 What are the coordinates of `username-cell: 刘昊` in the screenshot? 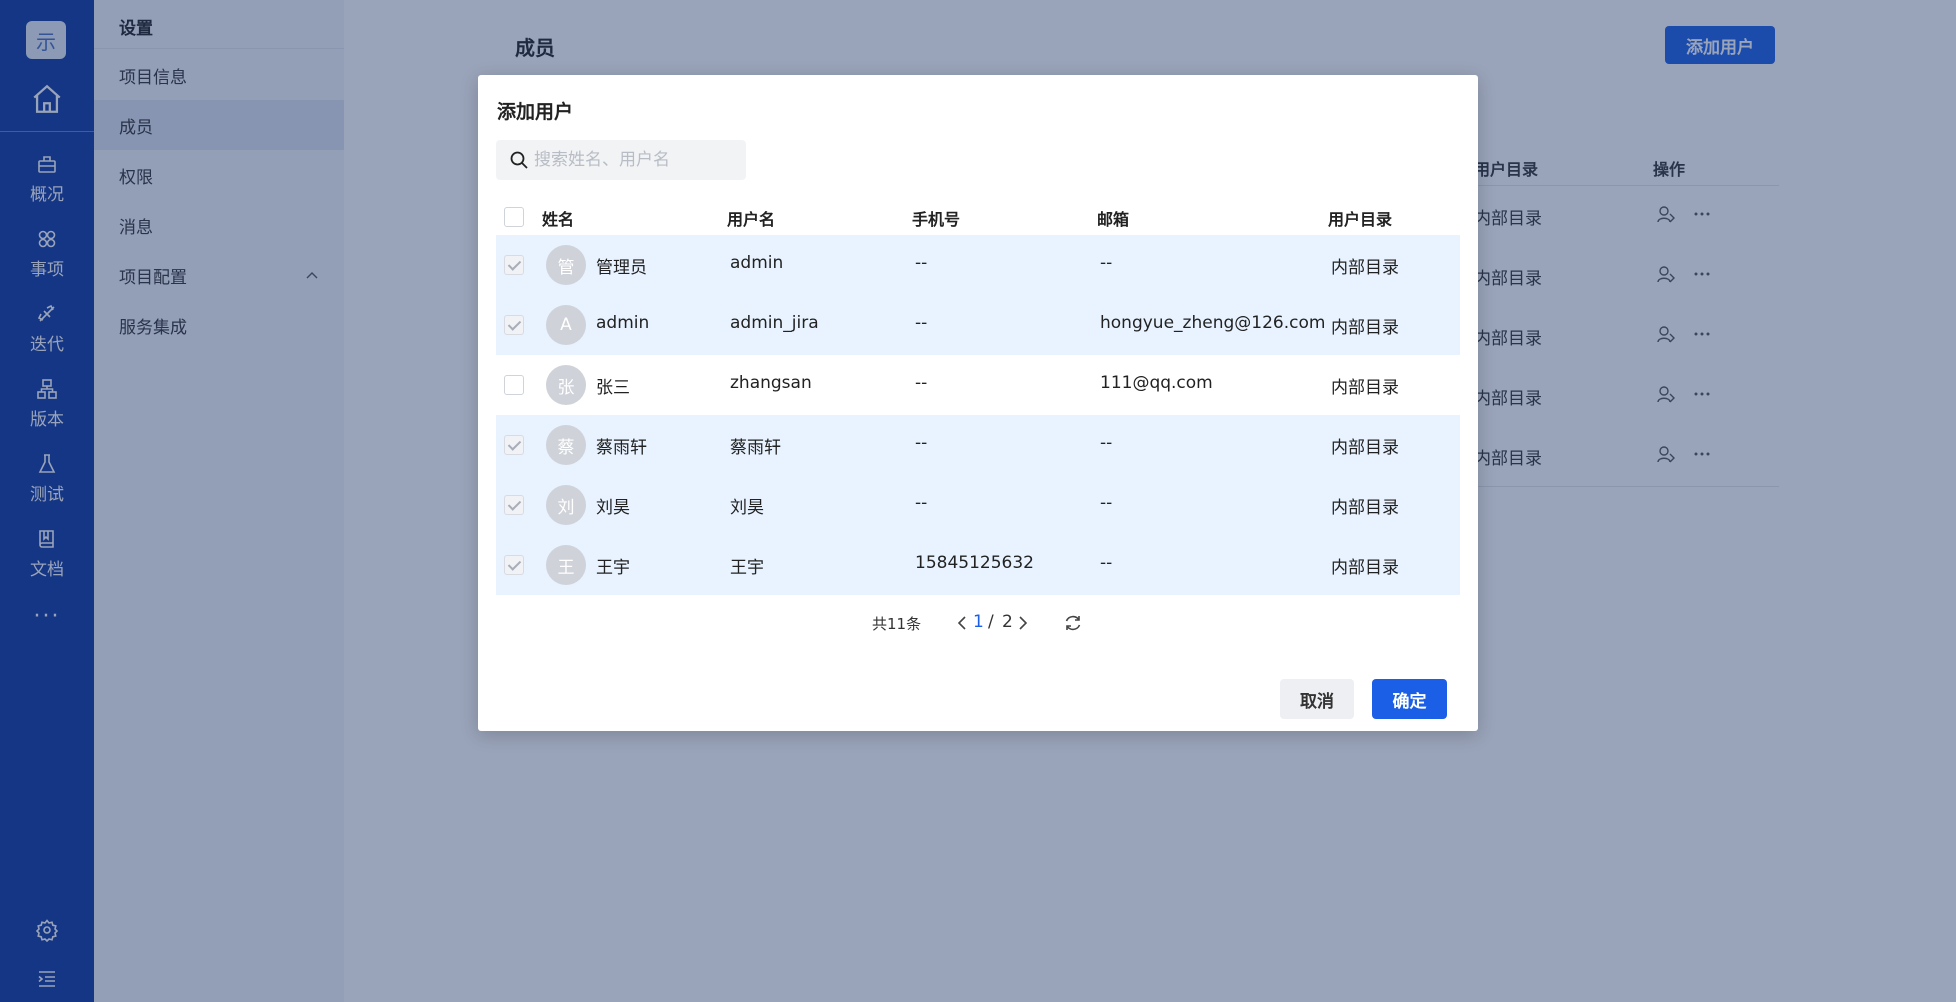 It's located at (747, 508).